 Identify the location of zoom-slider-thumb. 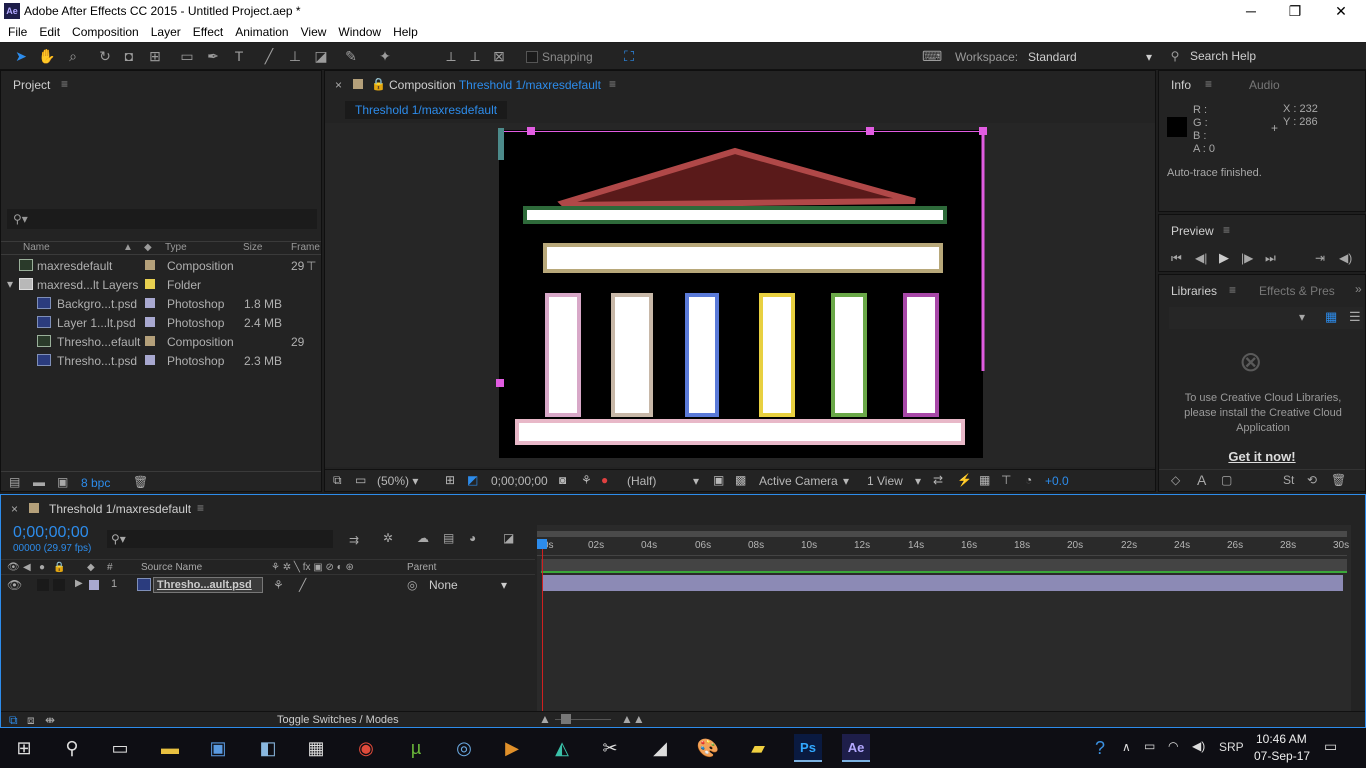
(566, 719).